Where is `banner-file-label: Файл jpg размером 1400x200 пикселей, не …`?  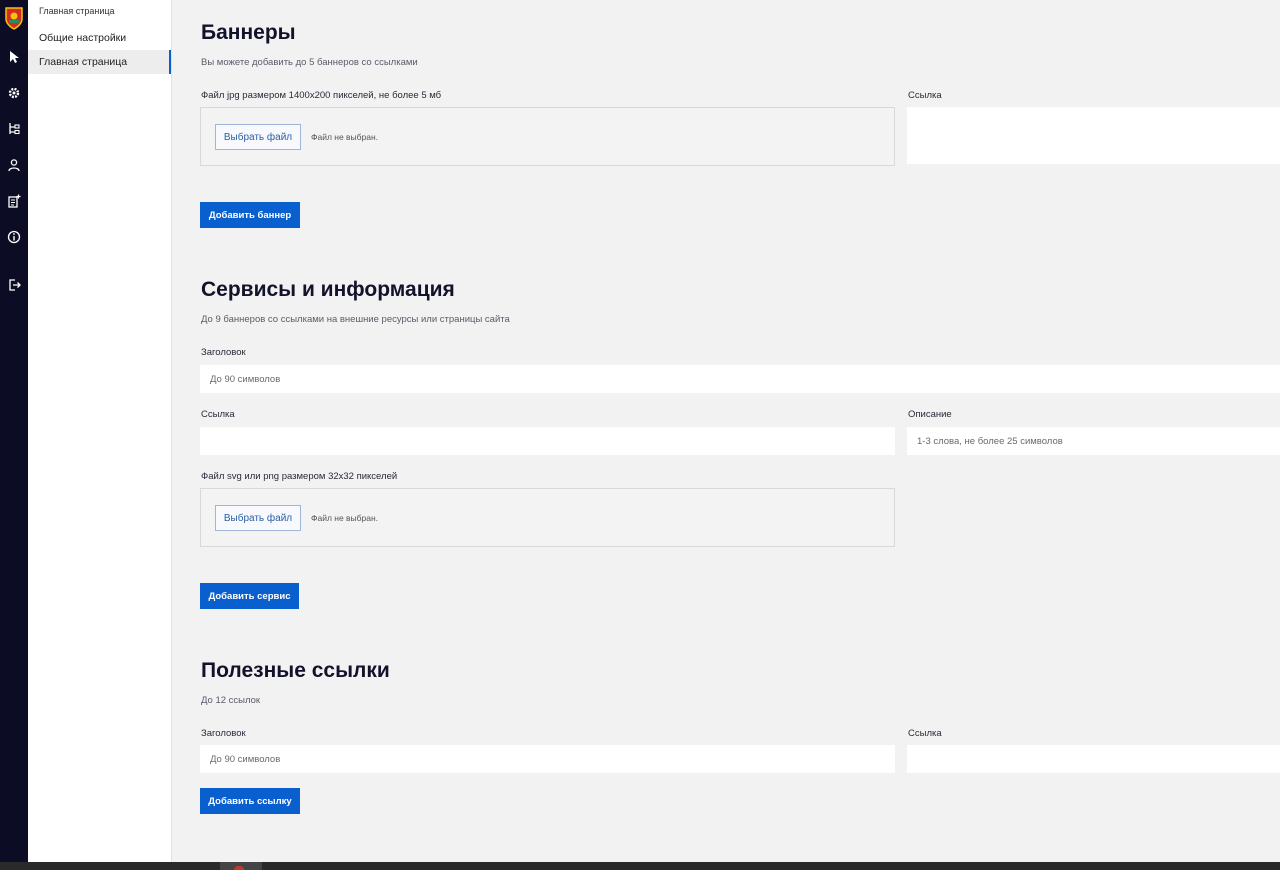 banner-file-label: Файл jpg размером 1400x200 пикселей, не … is located at coordinates (321, 95).